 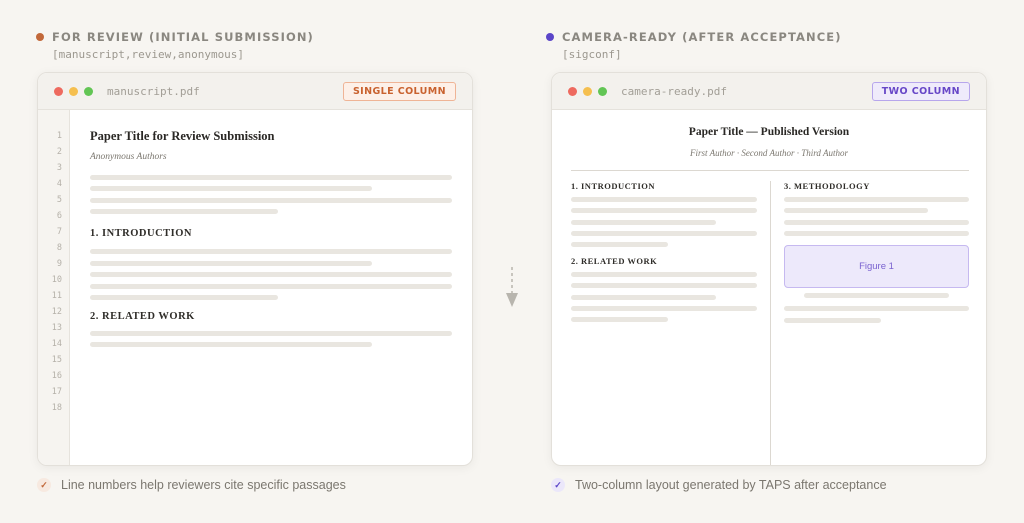 What do you see at coordinates (56, 296) in the screenshot?
I see `line-number: 11` at bounding box center [56, 296].